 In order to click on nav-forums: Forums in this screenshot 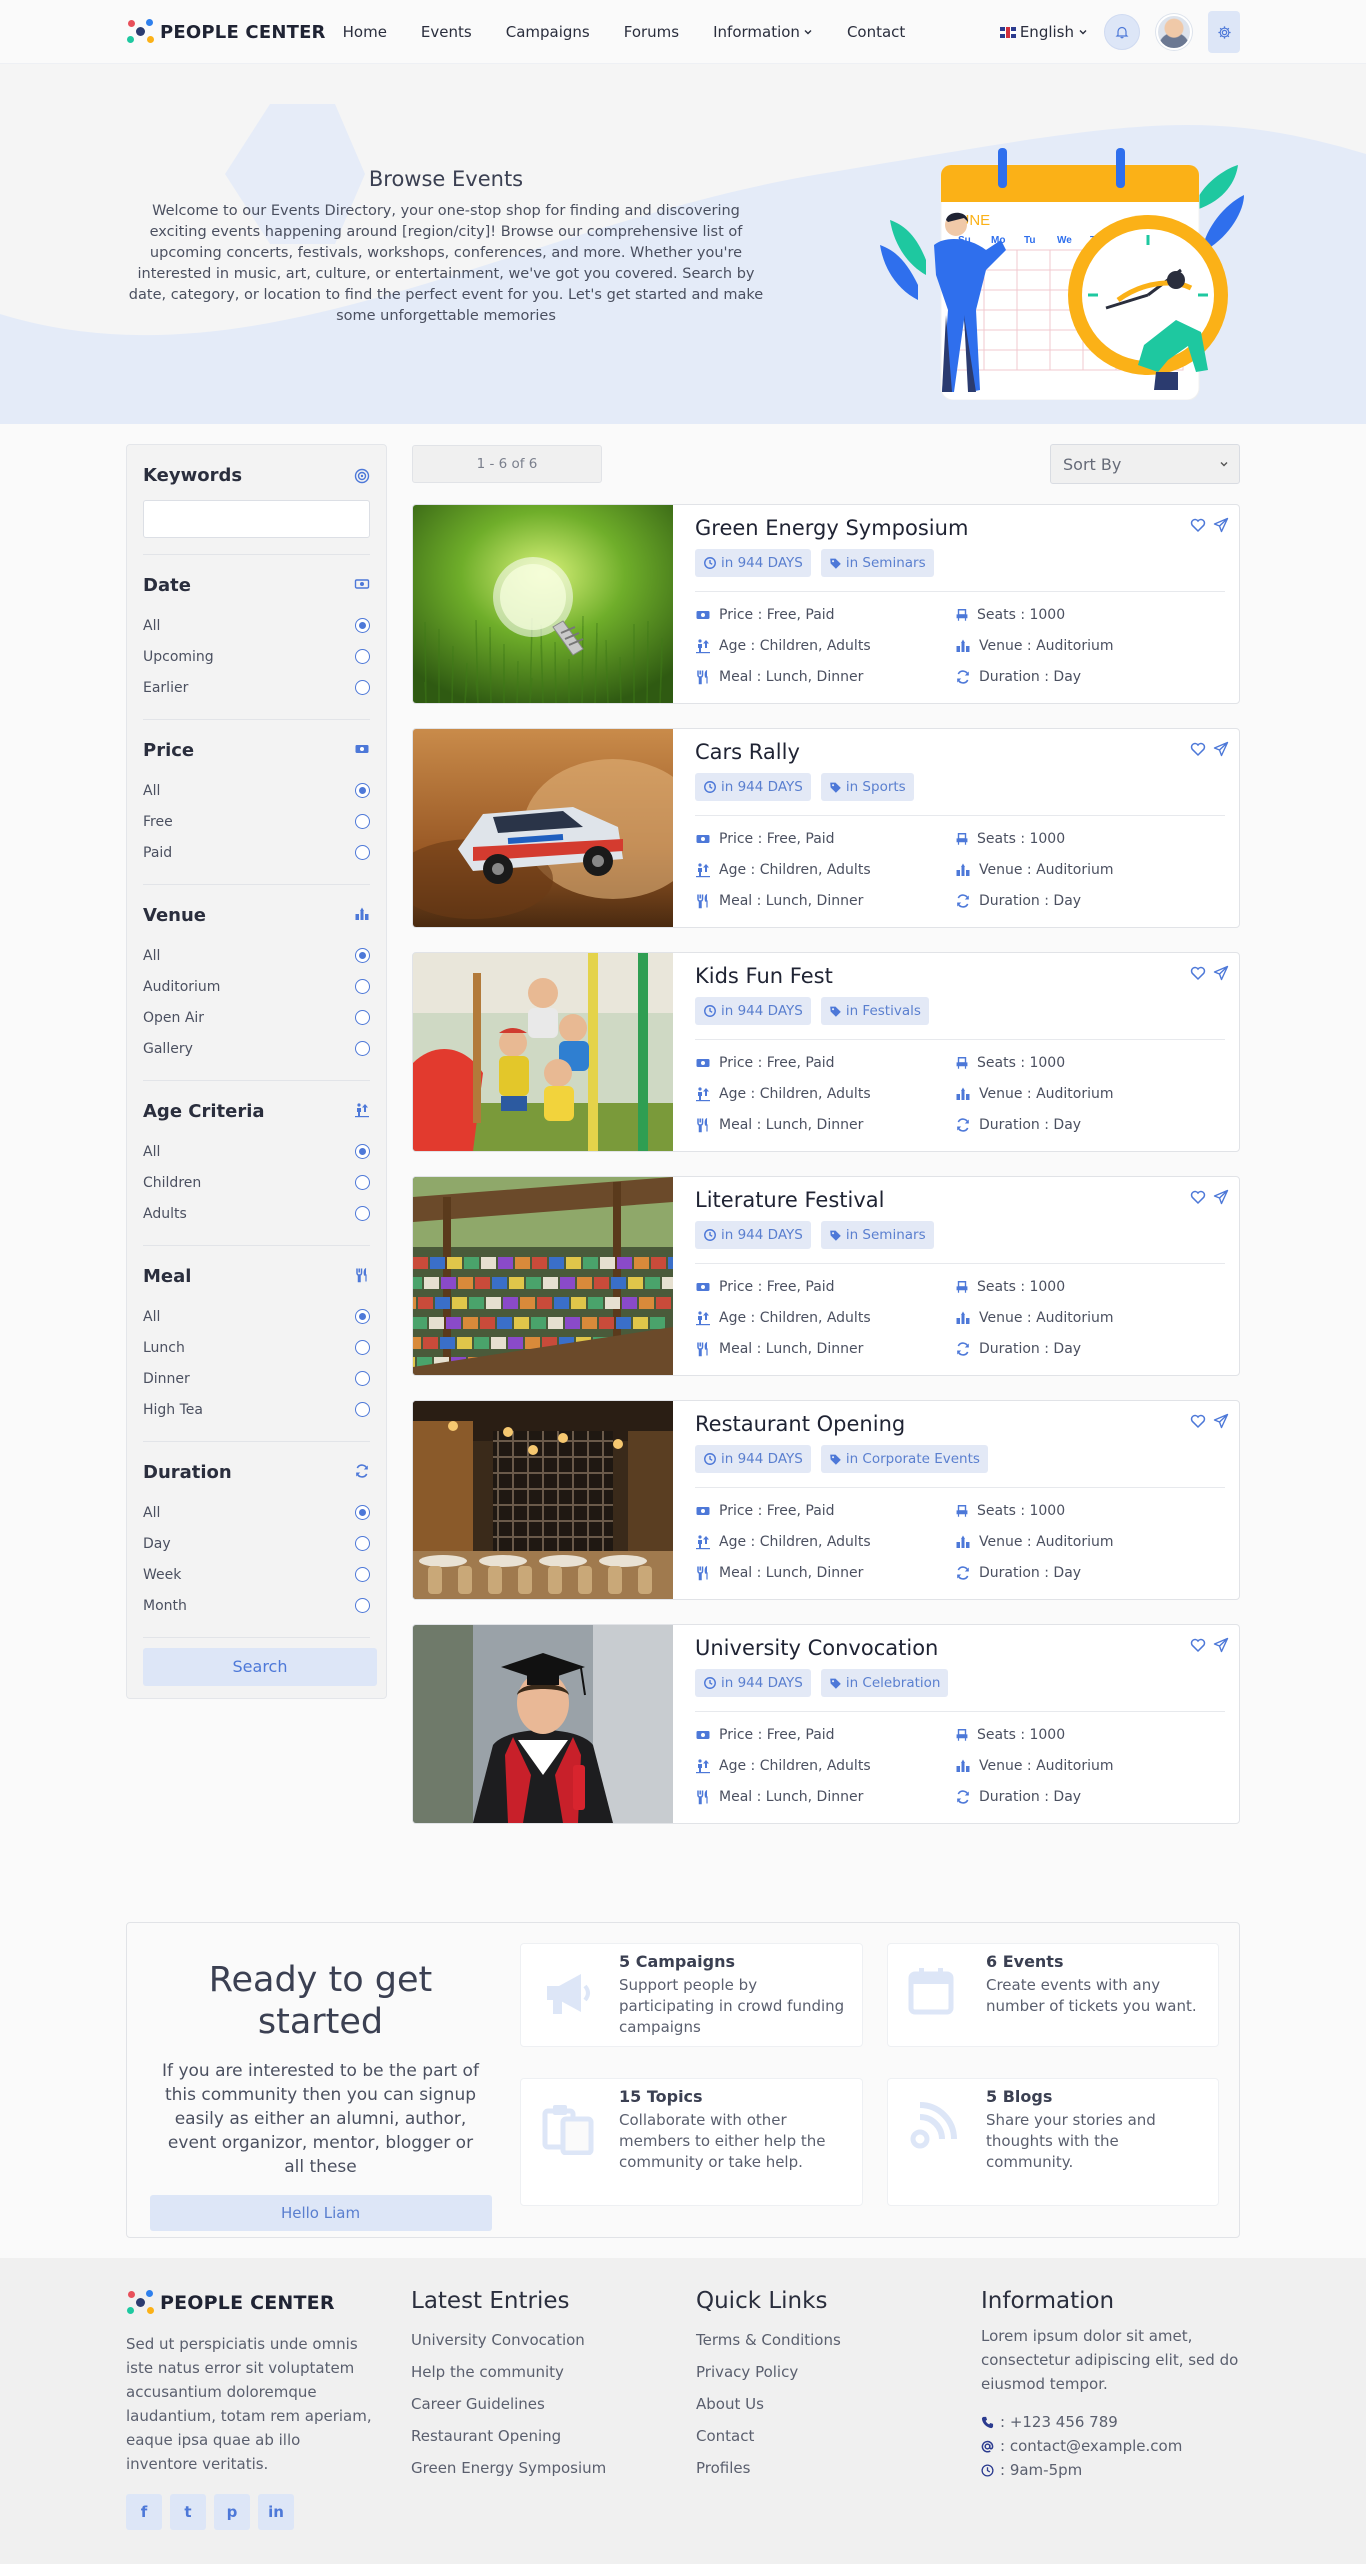, I will do `click(651, 32)`.